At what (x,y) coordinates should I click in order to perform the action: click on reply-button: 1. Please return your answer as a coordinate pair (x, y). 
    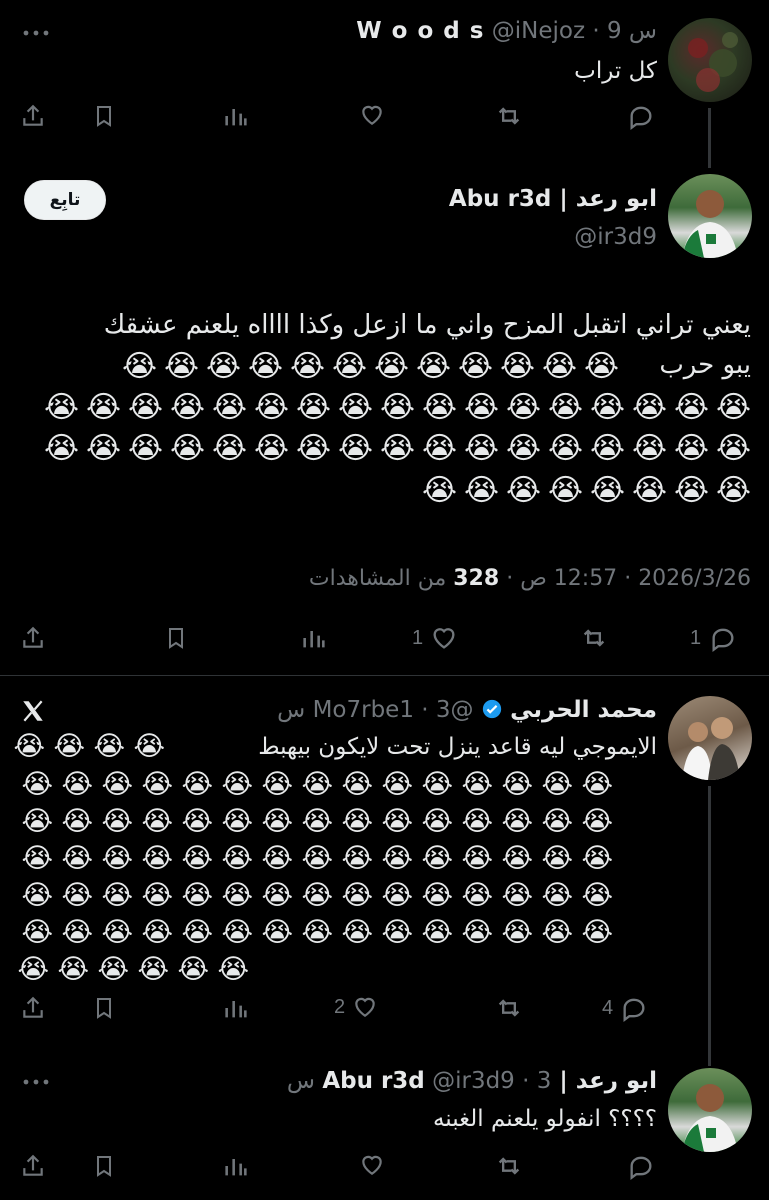
    Looking at the image, I should click on (714, 638).